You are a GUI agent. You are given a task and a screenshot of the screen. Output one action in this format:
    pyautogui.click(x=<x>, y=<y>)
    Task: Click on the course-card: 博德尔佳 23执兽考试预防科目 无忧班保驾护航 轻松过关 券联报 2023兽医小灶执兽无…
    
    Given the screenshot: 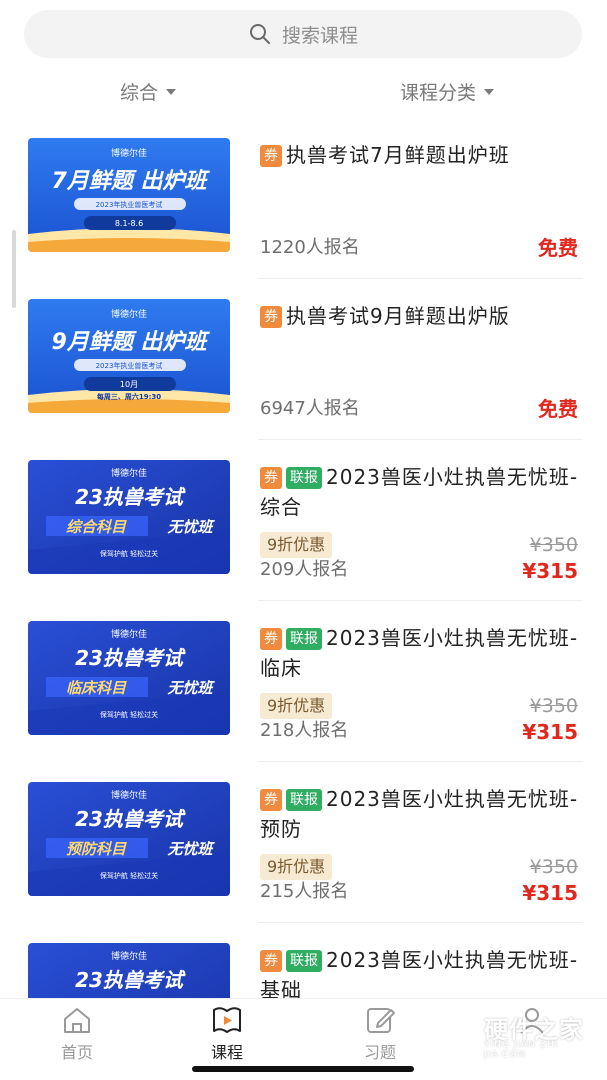 What is the action you would take?
    pyautogui.click(x=303, y=842)
    